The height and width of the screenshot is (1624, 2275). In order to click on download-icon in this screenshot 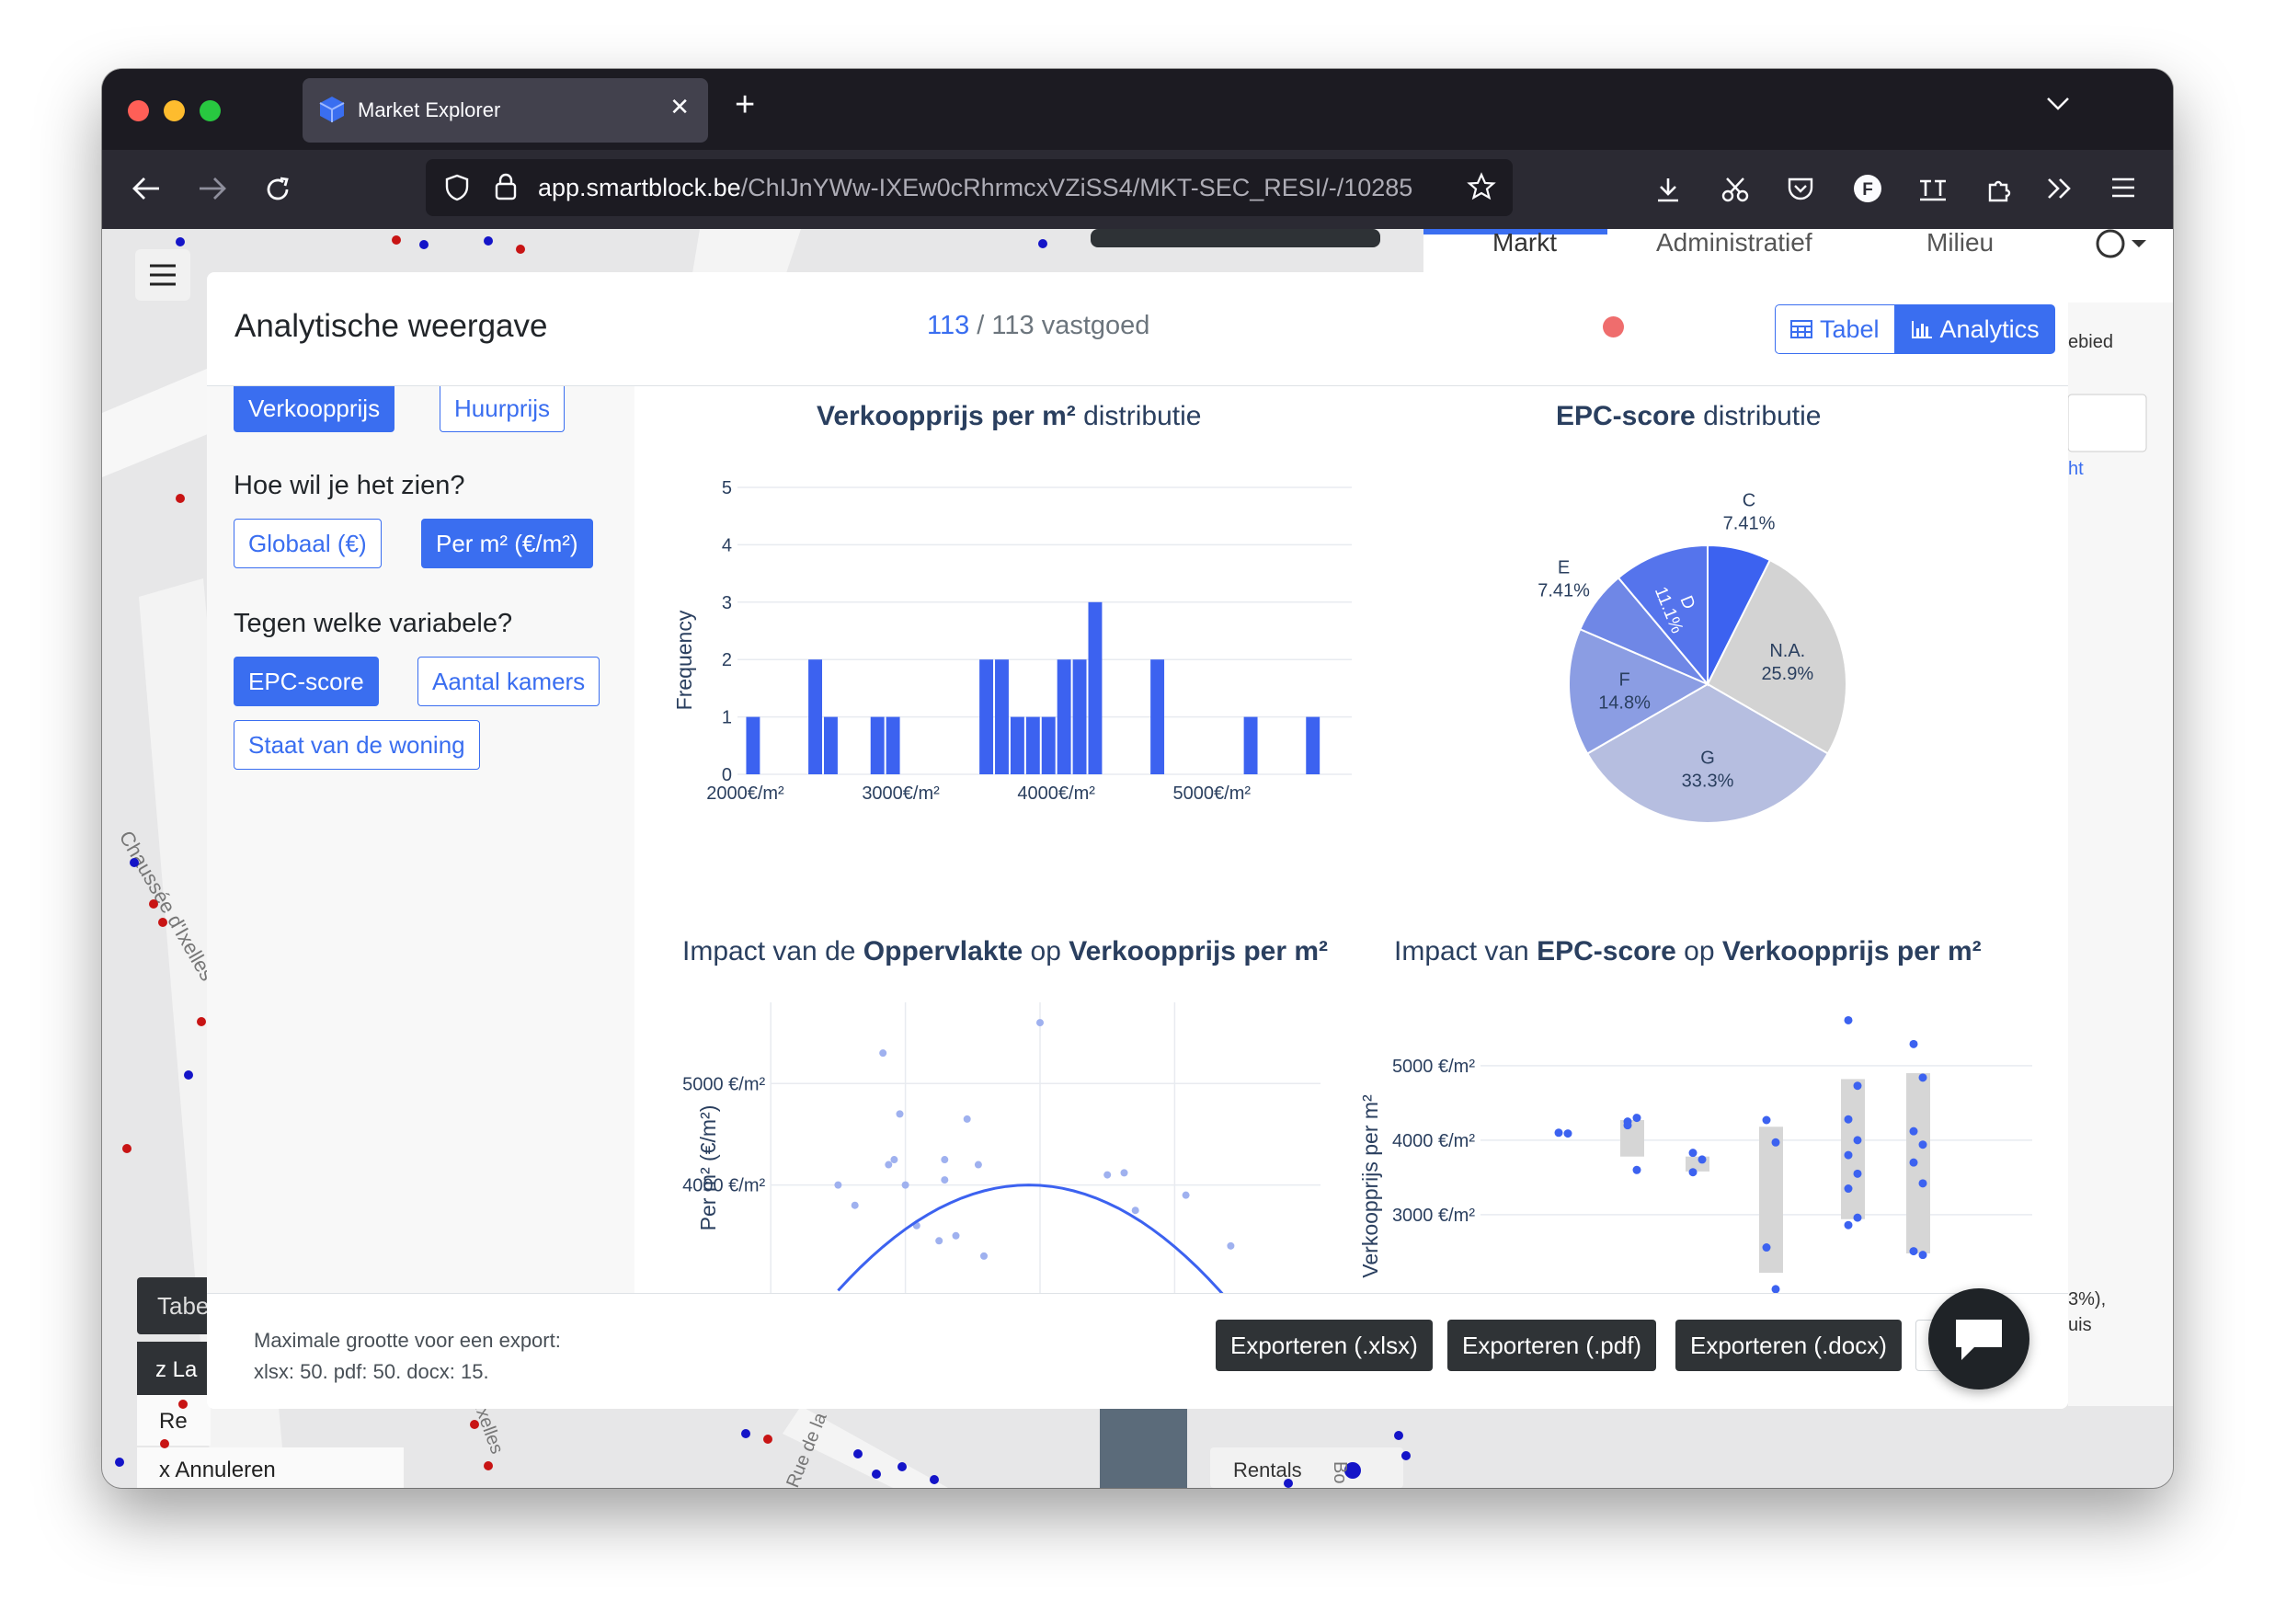, I will do `click(1668, 189)`.